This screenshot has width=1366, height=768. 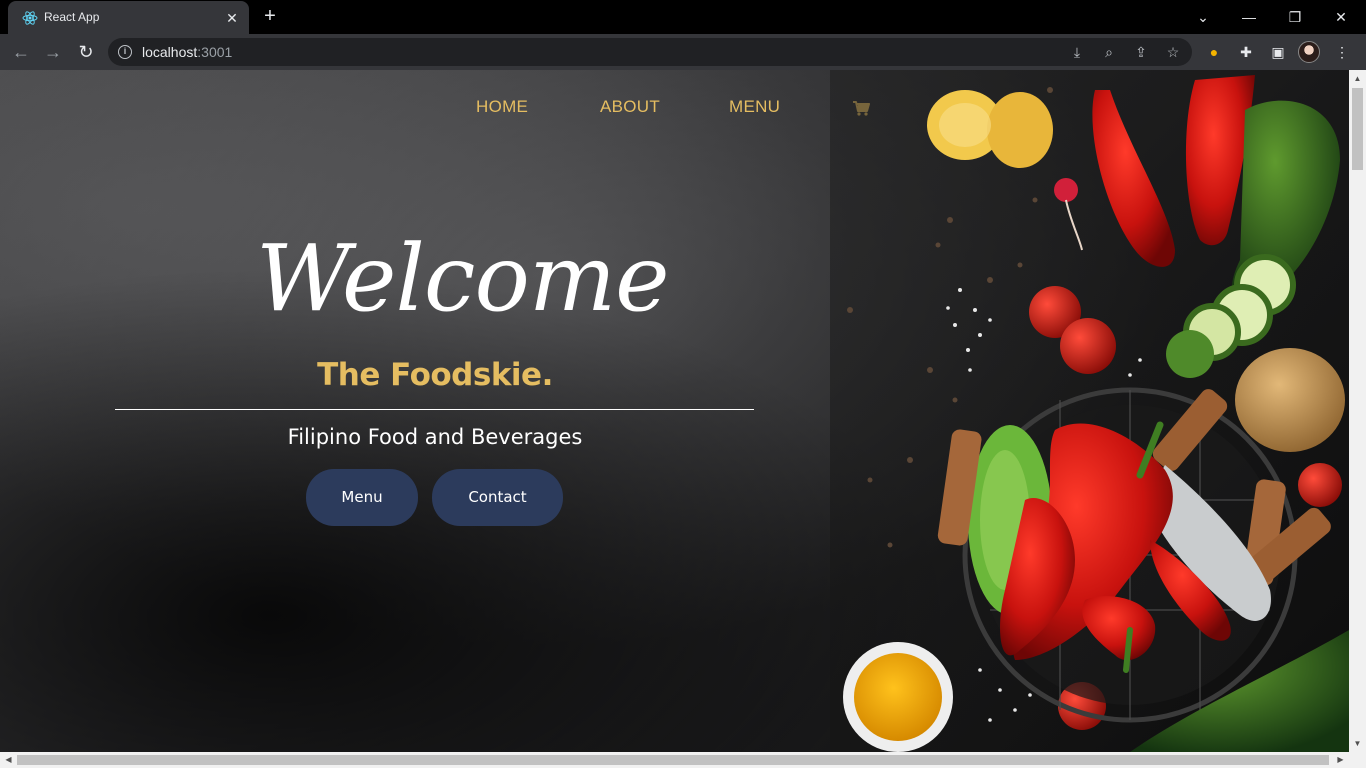 What do you see at coordinates (72, 17) in the screenshot?
I see `tab-title: React App` at bounding box center [72, 17].